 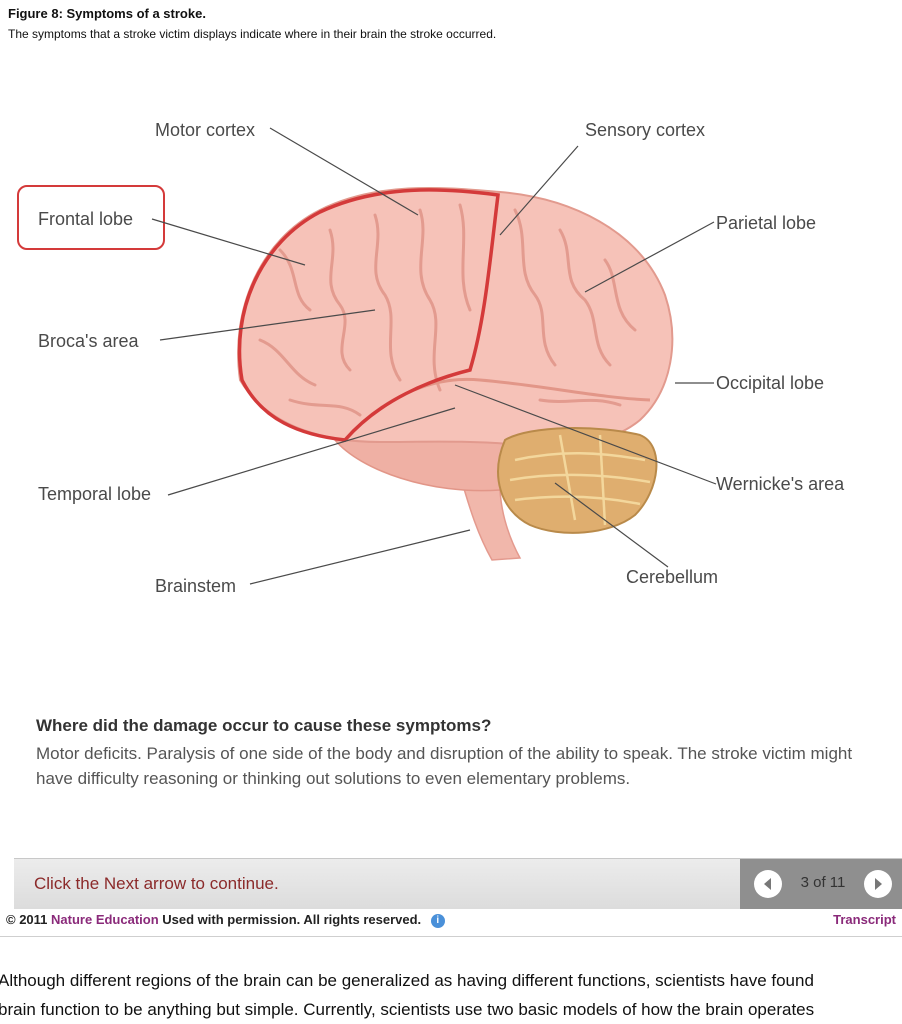 I want to click on page-indicator: 3 of 11, so click(x=823, y=882).